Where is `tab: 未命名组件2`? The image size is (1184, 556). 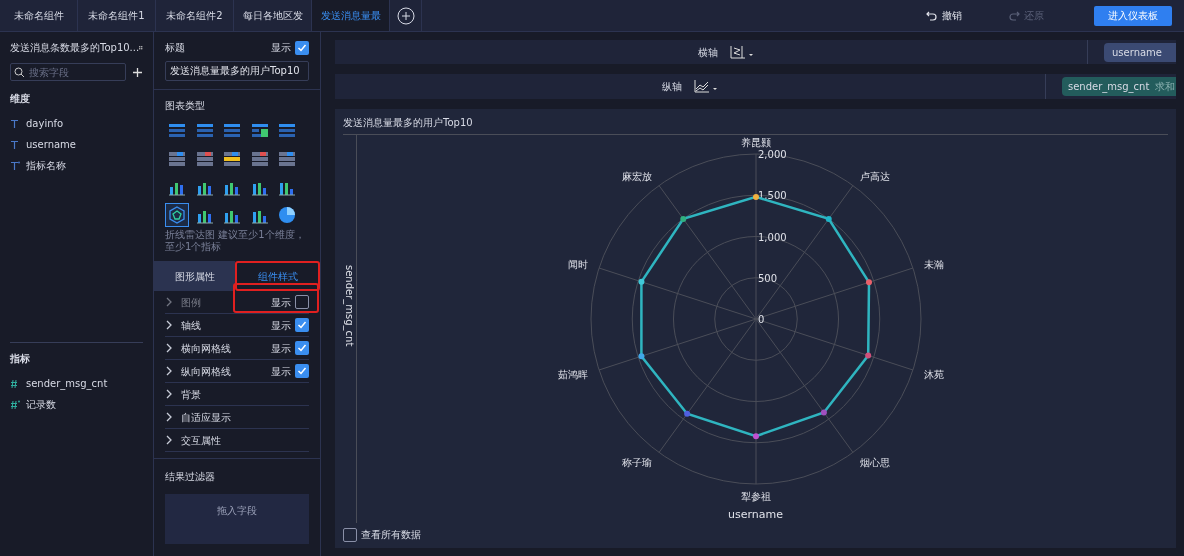 tab: 未命名组件2 is located at coordinates (195, 15).